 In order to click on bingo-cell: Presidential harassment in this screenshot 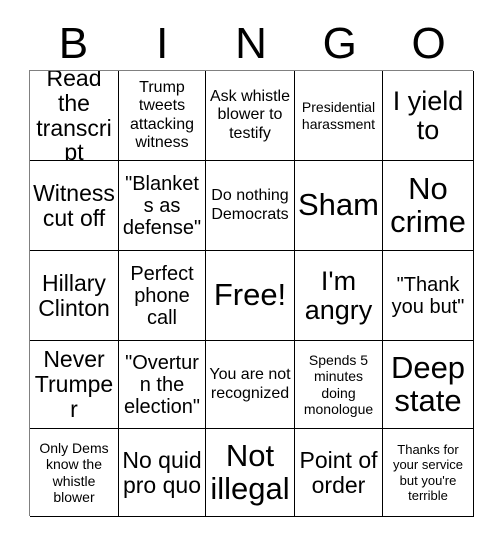, I will do `click(339, 116)`.